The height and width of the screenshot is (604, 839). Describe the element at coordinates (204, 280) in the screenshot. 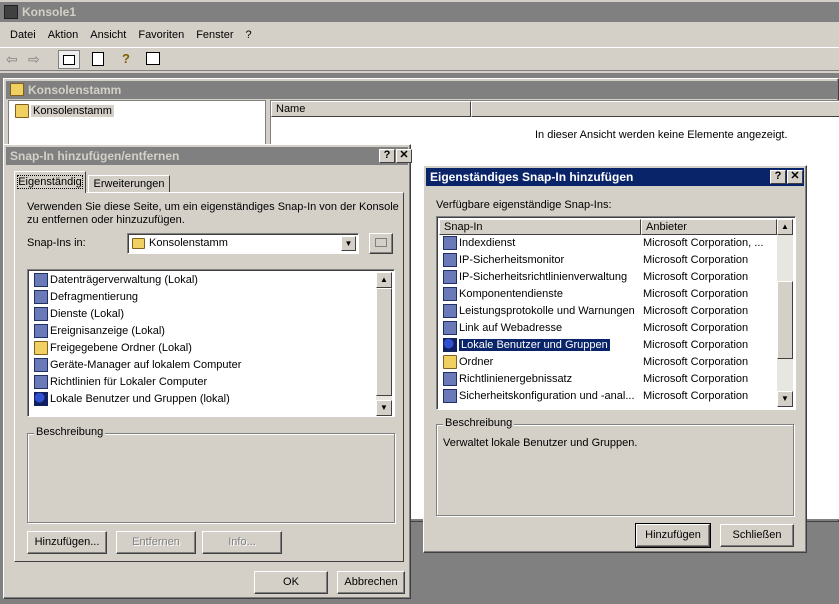

I see `list-item: Datenträgerverwaltung (Lokal)` at that location.